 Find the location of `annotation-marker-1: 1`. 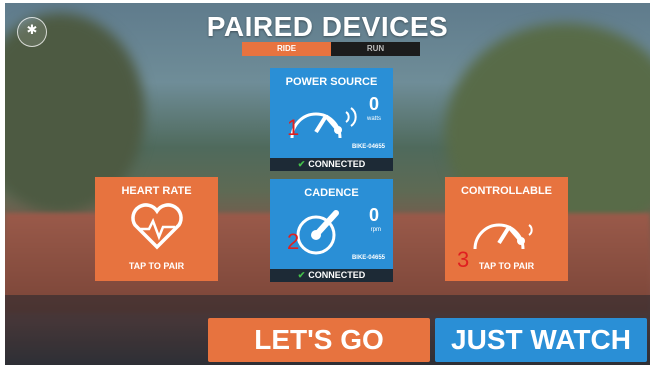

annotation-marker-1: 1 is located at coordinates (293, 127).